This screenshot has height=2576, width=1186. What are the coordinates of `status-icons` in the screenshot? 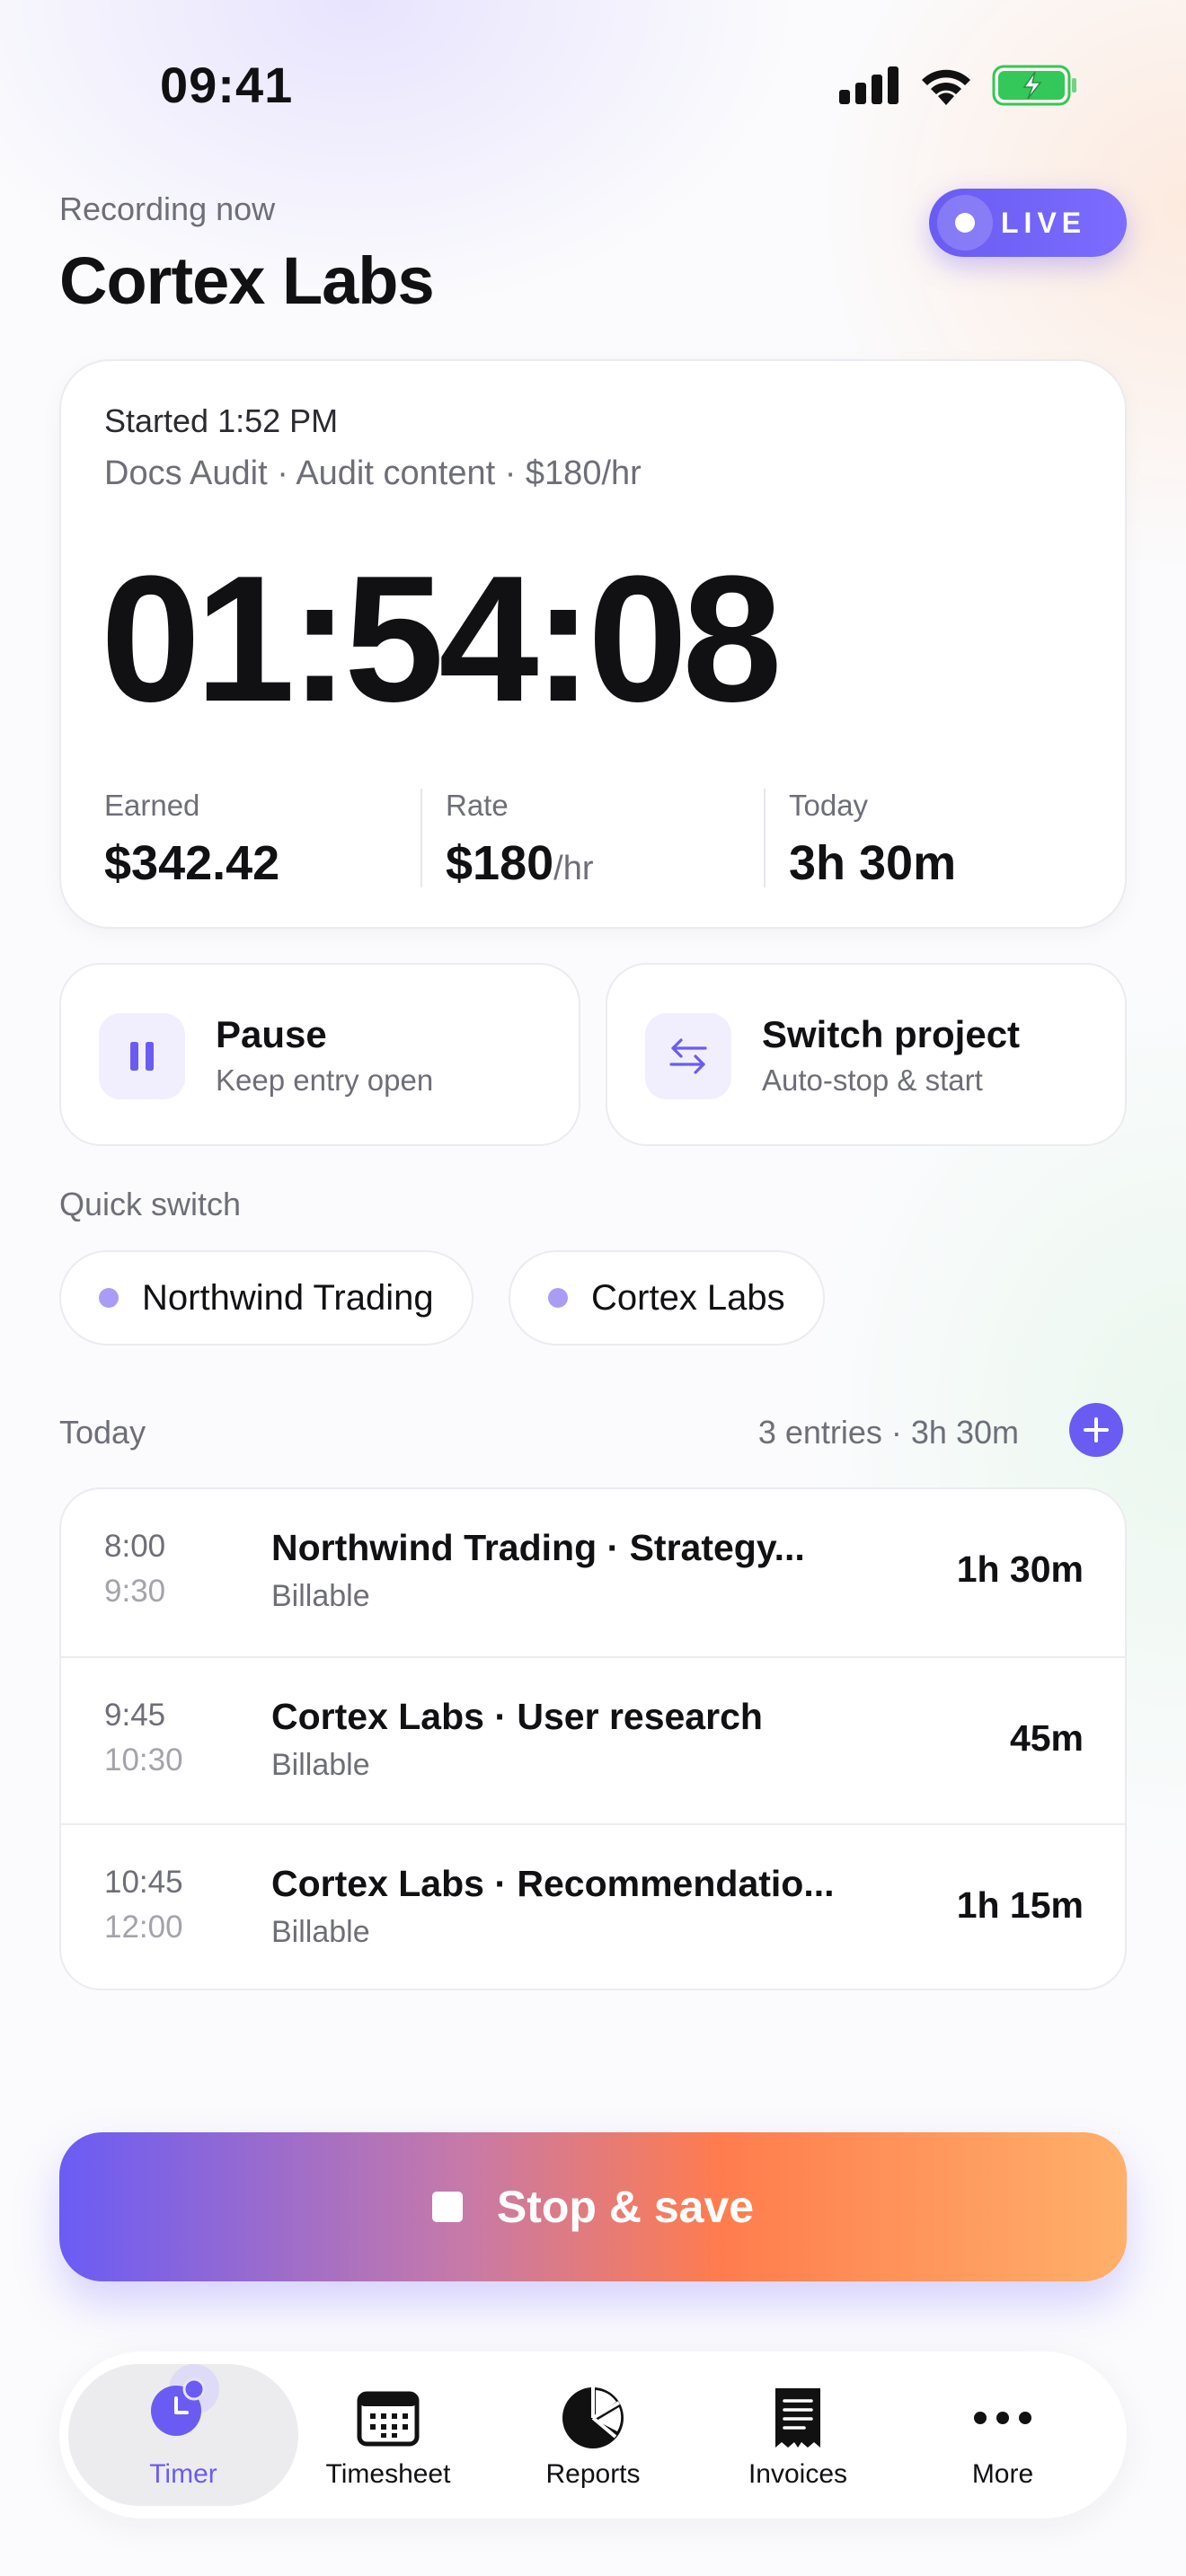 It's located at (958, 85).